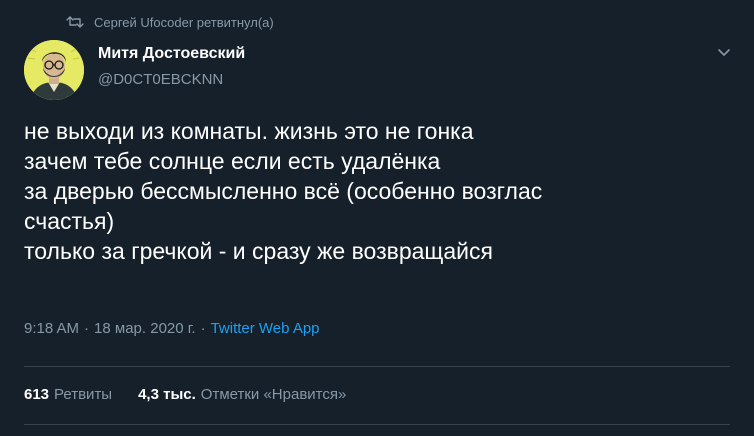 Image resolution: width=754 pixels, height=436 pixels. What do you see at coordinates (184, 22) in the screenshot?
I see `retweet-label: Сергей Ufocoder ретвитнул(а)` at bounding box center [184, 22].